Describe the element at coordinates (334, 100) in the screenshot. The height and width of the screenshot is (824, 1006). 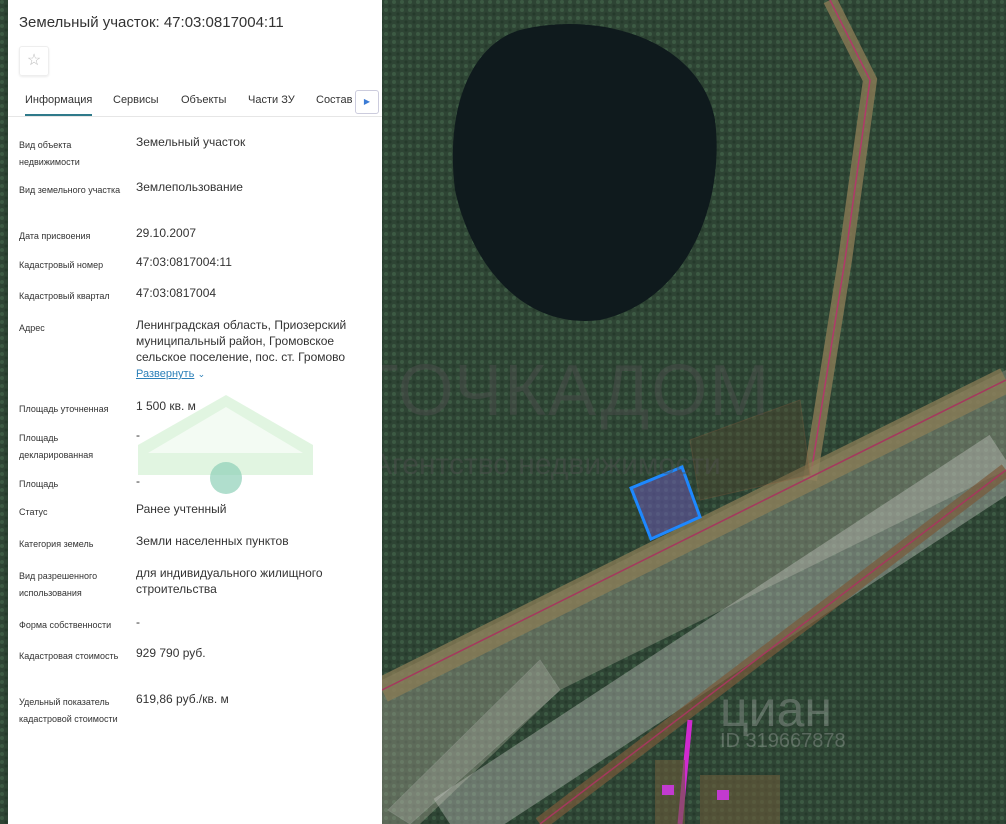
I see `tab-composition: Состав` at that location.